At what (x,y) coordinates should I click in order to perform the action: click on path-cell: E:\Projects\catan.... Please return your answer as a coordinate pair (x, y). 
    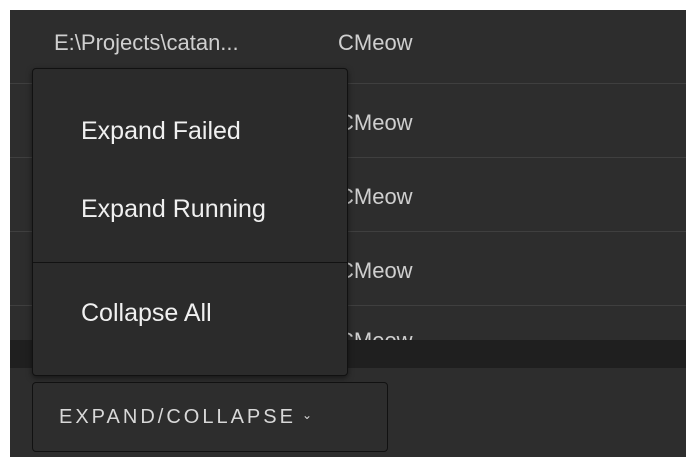
    Looking at the image, I should click on (146, 42).